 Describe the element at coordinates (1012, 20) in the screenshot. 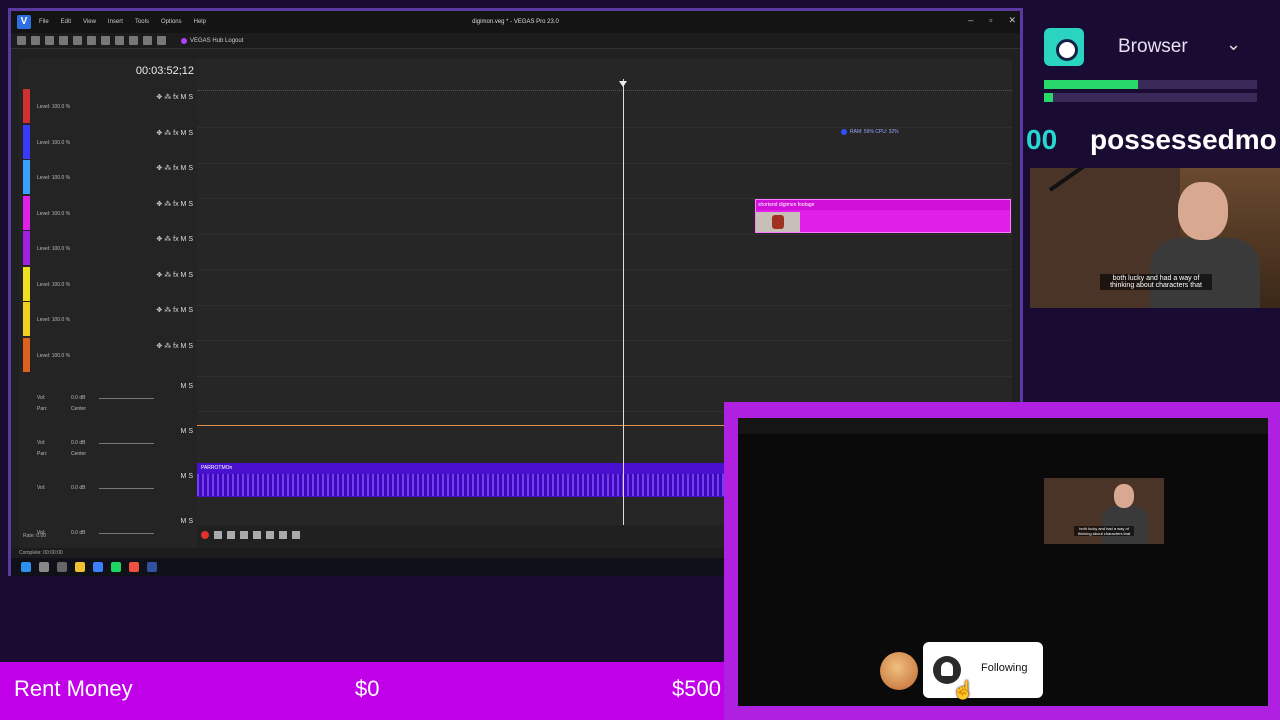

I see `close-icon: ✕` at that location.